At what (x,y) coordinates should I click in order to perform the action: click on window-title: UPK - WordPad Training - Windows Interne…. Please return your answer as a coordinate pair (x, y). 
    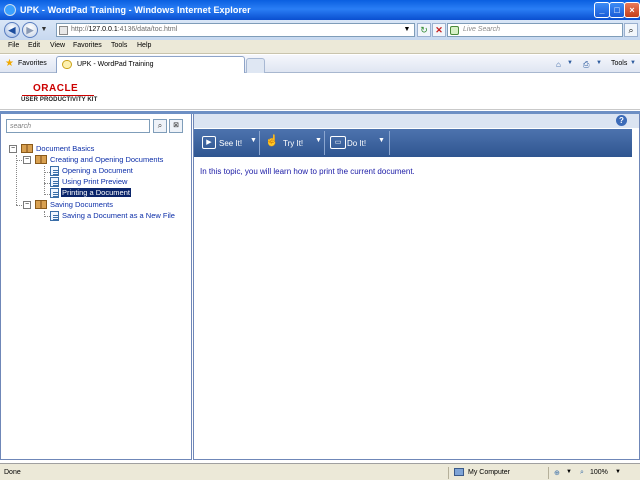
    Looking at the image, I should click on (135, 10).